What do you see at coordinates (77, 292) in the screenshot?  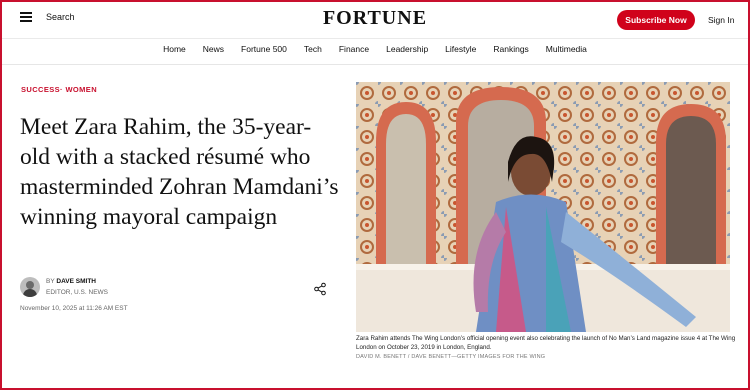 I see `author-title: EDITOR, U.S. NEWS` at bounding box center [77, 292].